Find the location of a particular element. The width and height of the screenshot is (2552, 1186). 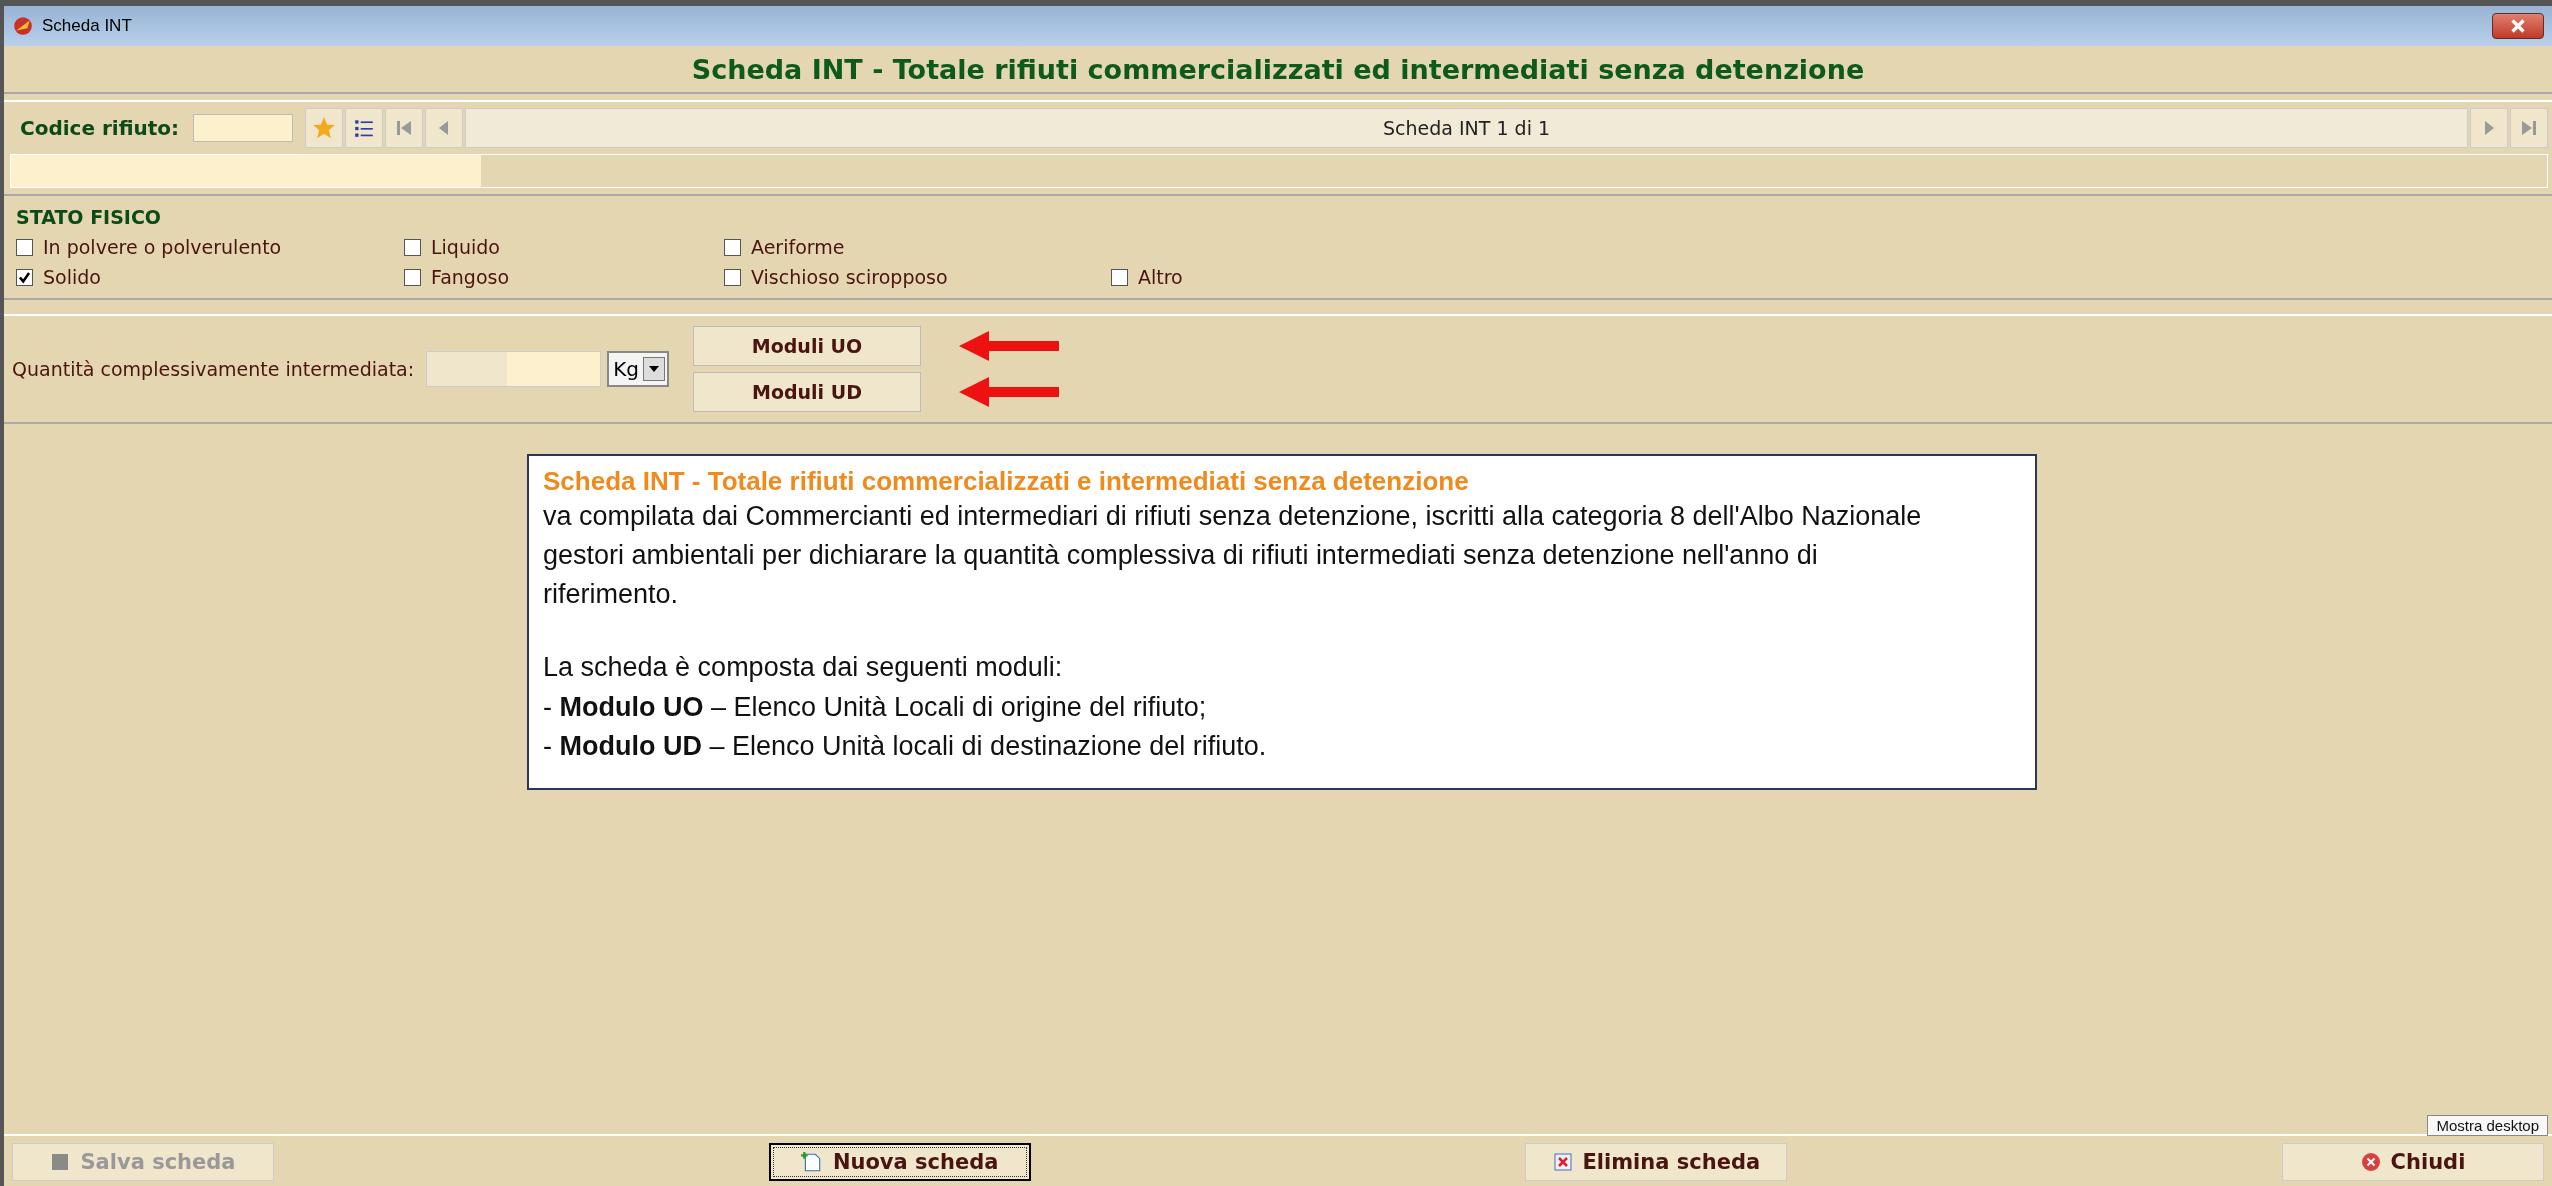

skip-end-icon is located at coordinates (2529, 128).